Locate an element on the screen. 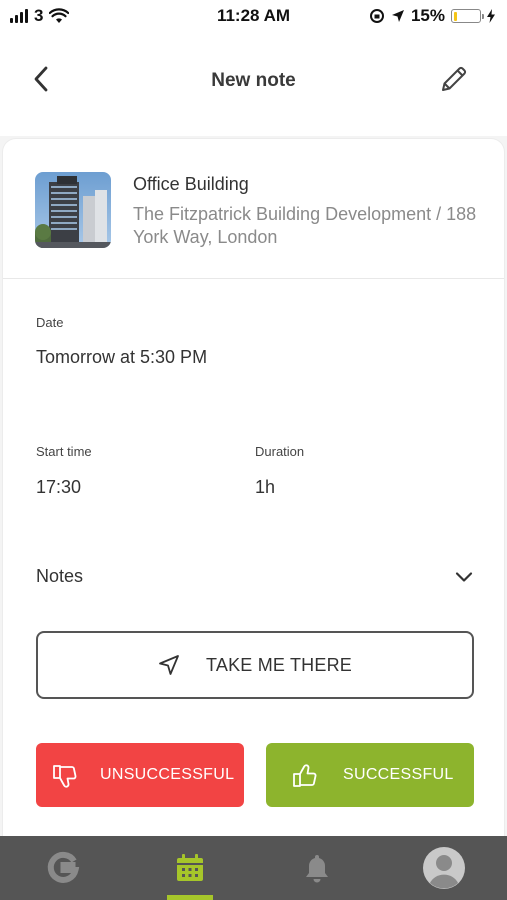 This screenshot has height=900, width=507. tab-bar is located at coordinates (253, 868).